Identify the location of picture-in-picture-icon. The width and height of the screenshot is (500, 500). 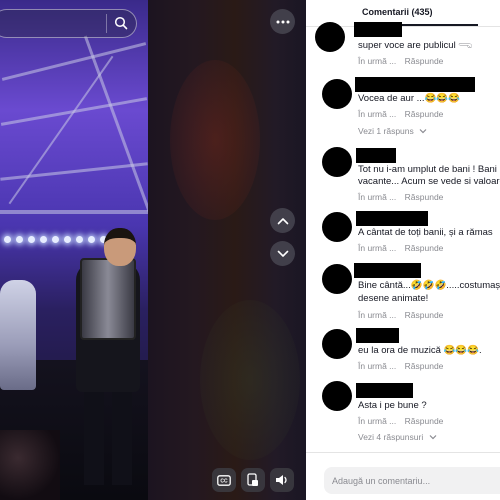
(252, 479).